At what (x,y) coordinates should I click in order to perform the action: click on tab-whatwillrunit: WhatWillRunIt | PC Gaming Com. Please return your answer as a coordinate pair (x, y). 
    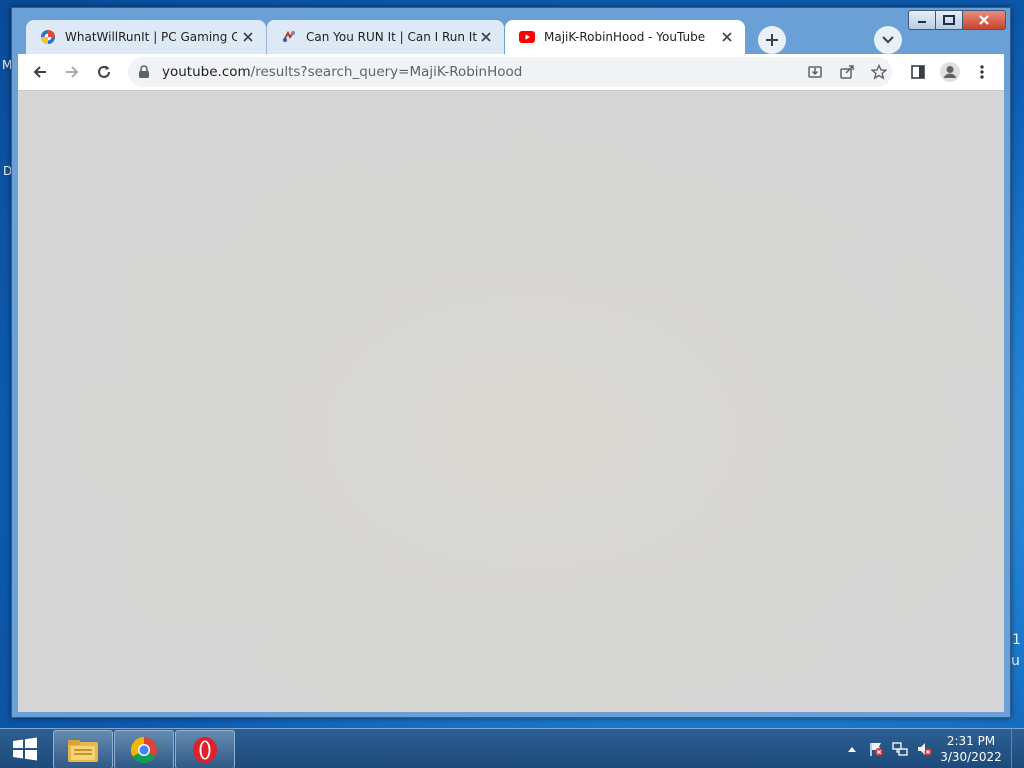
    Looking at the image, I should click on (146, 37).